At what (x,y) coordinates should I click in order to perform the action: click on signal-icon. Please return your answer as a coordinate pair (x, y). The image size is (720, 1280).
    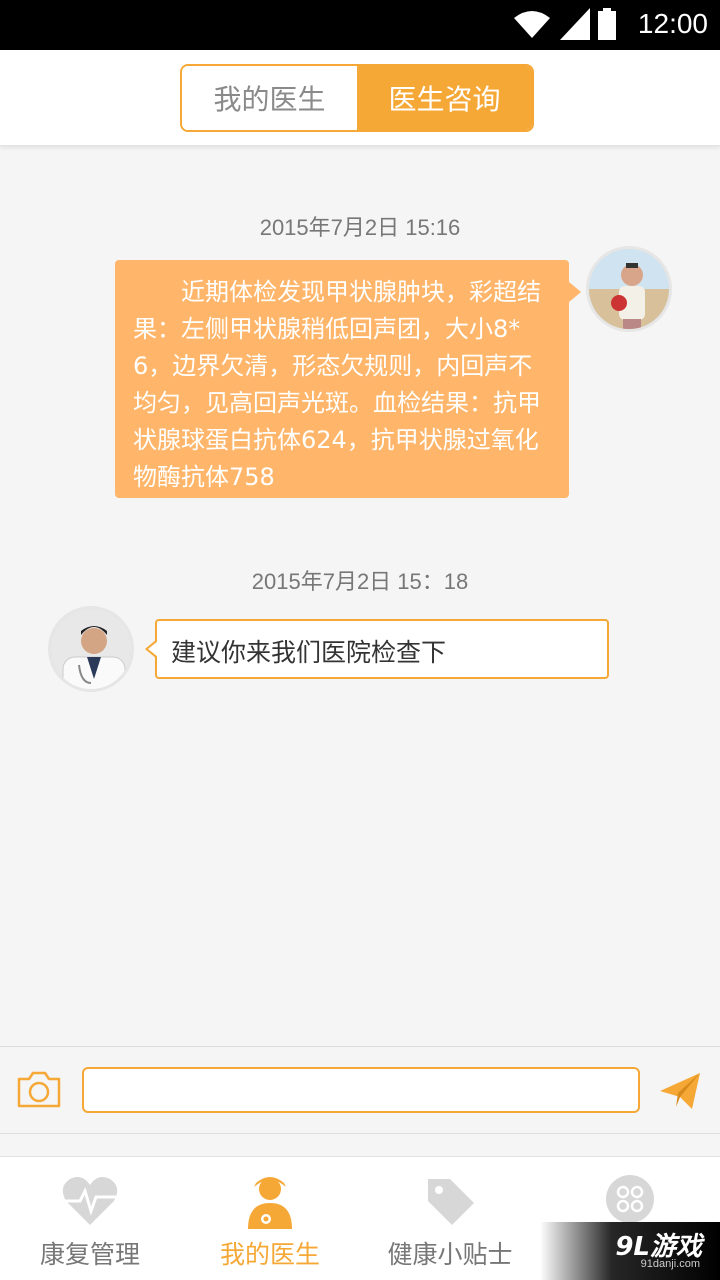
    Looking at the image, I should click on (575, 24).